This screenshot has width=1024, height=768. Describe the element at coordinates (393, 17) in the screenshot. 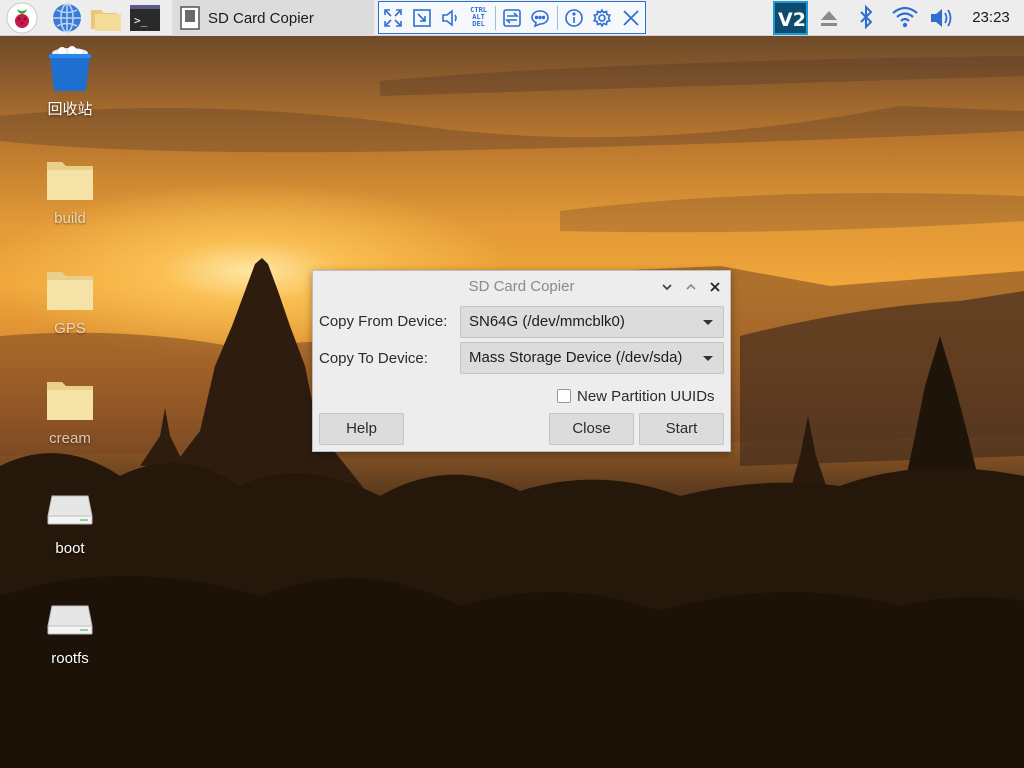

I see `fullscreen-icon` at that location.